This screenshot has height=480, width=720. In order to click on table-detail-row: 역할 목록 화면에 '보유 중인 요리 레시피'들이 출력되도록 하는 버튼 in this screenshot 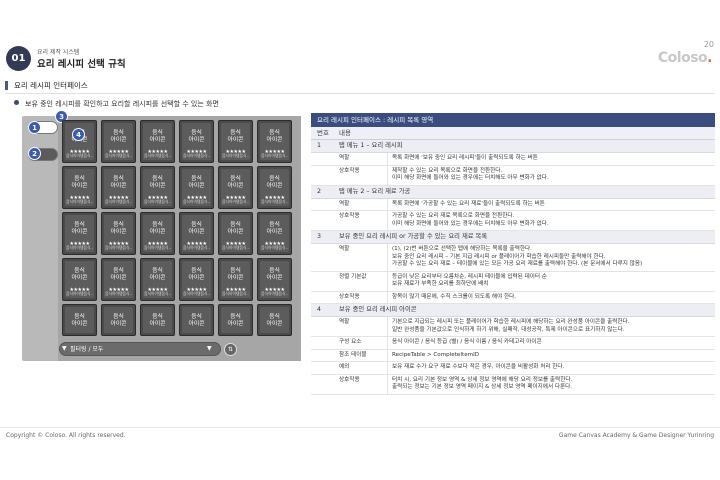, I will do `click(513, 159)`.